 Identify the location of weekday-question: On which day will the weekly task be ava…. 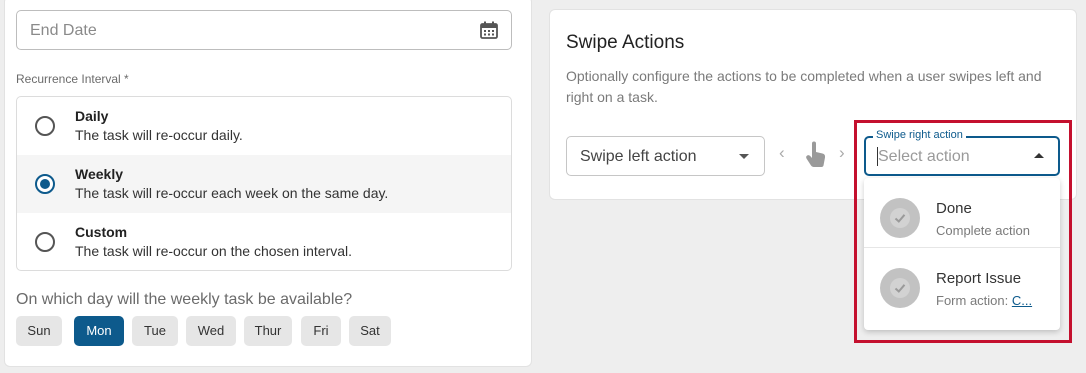
(184, 299).